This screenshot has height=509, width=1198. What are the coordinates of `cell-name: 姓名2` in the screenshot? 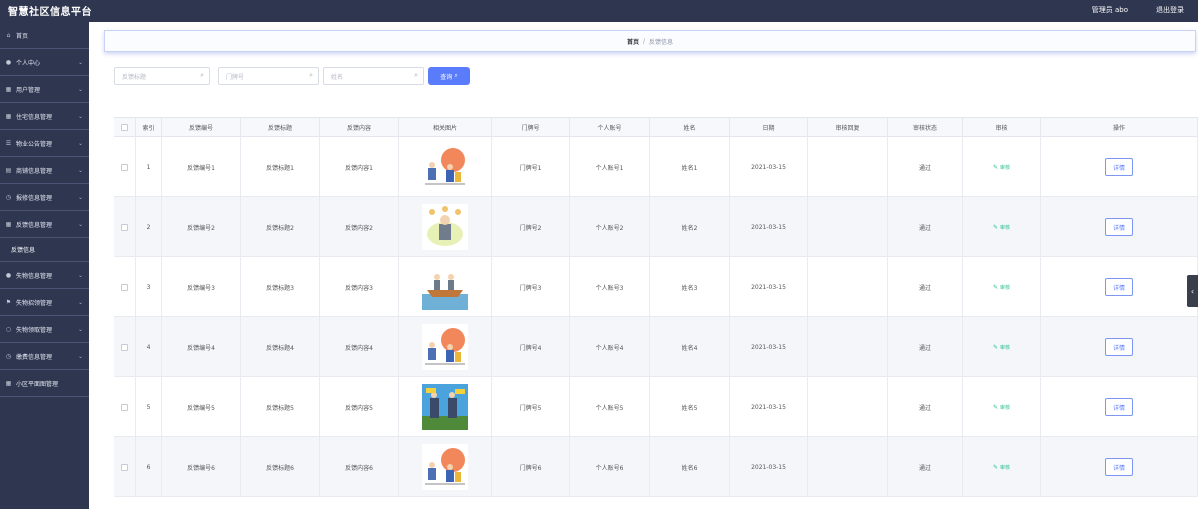 It's located at (690, 227).